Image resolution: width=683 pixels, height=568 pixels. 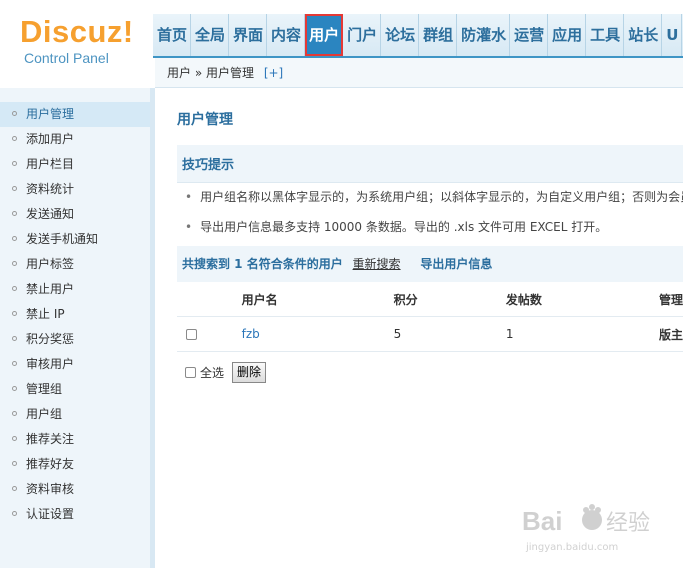 I want to click on sidebar-item-label: 推荐关注, so click(x=50, y=439).